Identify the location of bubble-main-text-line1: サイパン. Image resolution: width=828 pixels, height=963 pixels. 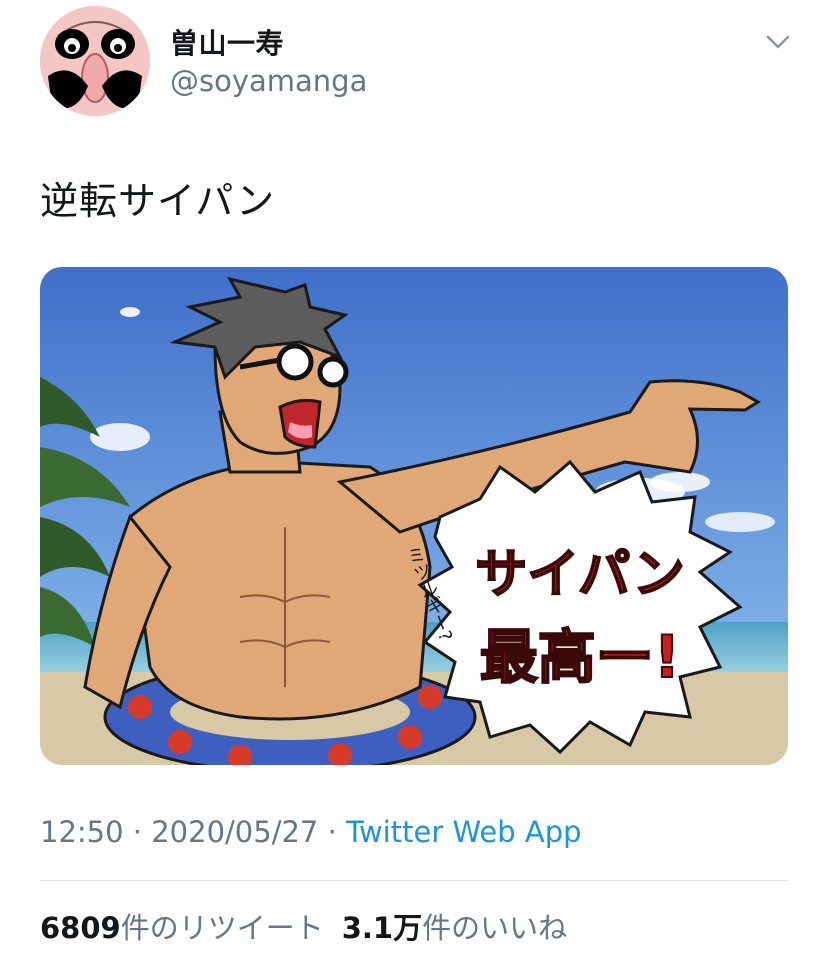
(580, 575).